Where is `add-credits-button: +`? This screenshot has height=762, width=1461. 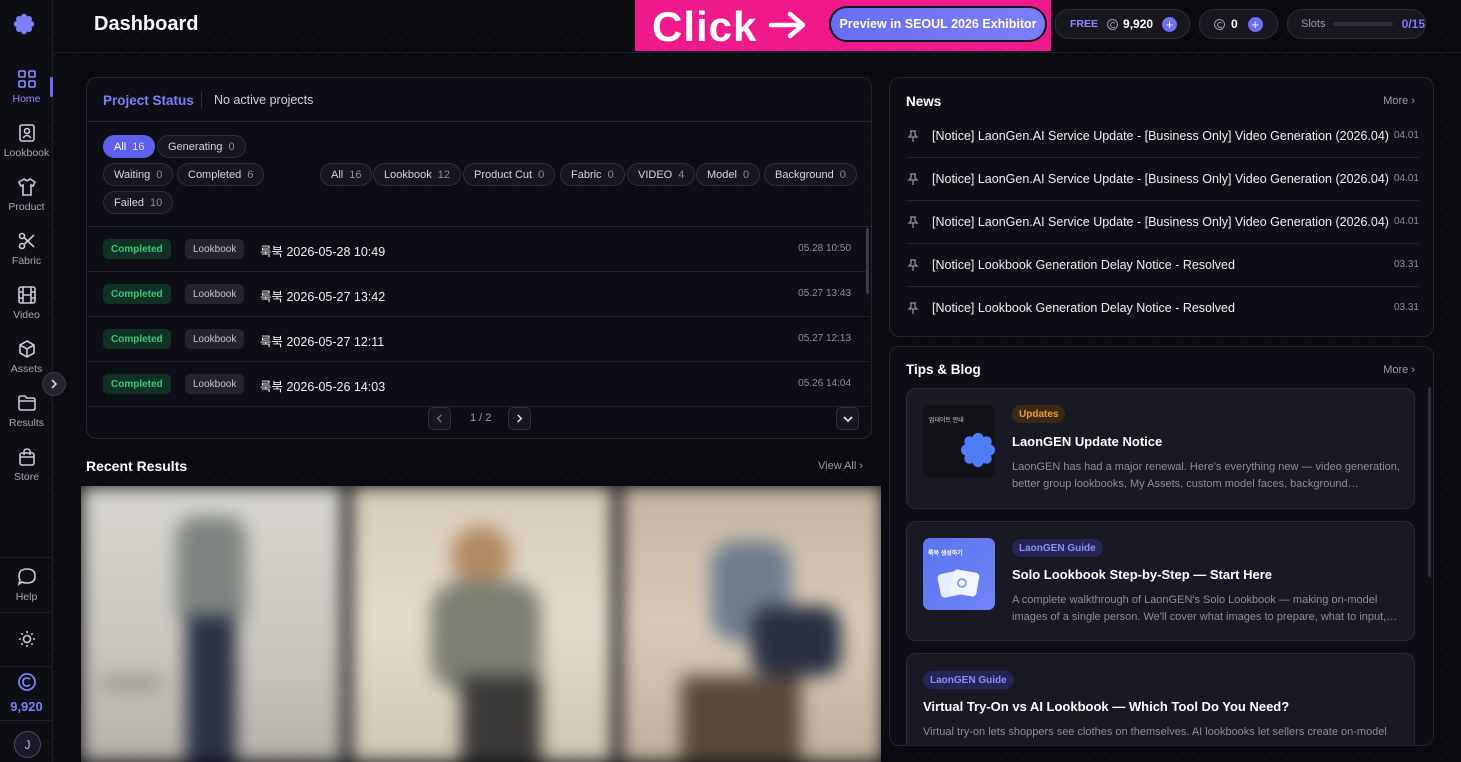
add-credits-button: + is located at coordinates (1170, 24).